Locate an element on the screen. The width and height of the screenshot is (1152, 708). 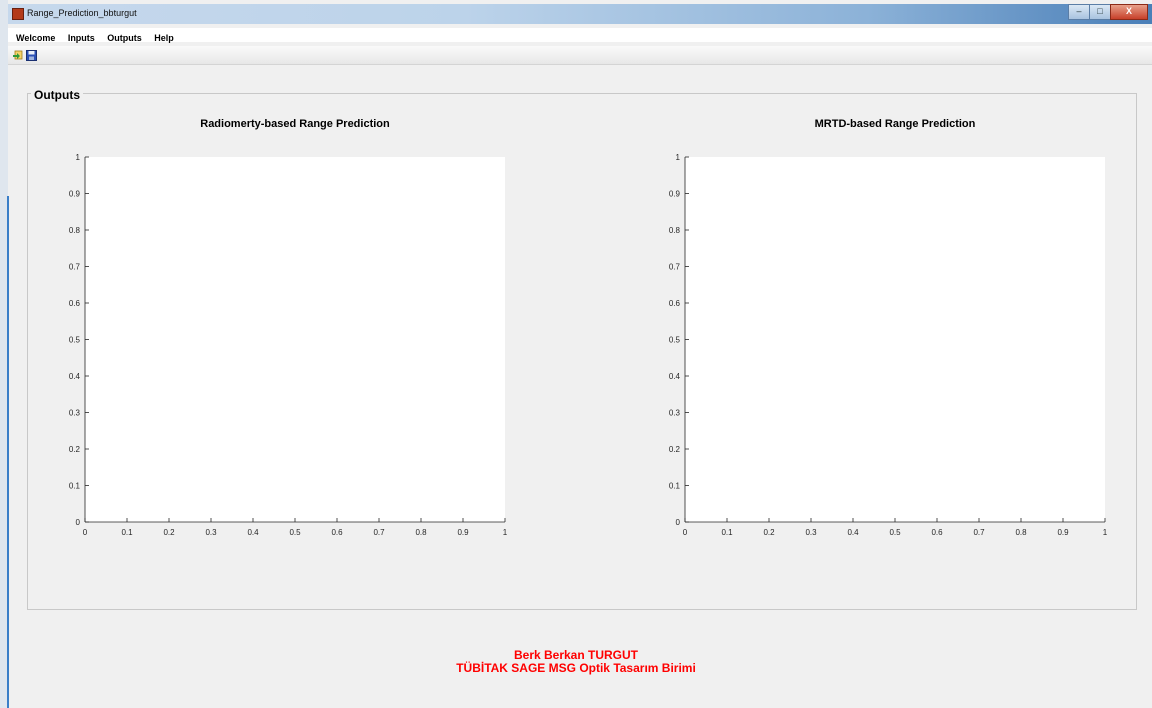
minimize-button: – is located at coordinates (1079, 12).